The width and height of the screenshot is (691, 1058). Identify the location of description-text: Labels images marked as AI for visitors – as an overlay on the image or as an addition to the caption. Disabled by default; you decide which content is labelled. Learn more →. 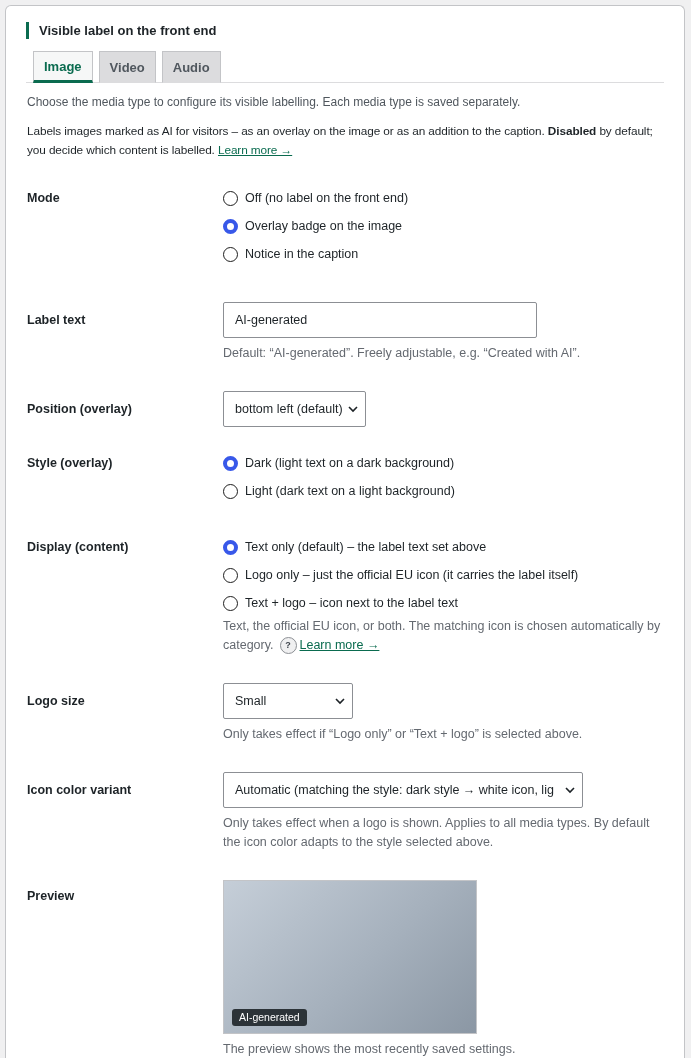
(340, 141).